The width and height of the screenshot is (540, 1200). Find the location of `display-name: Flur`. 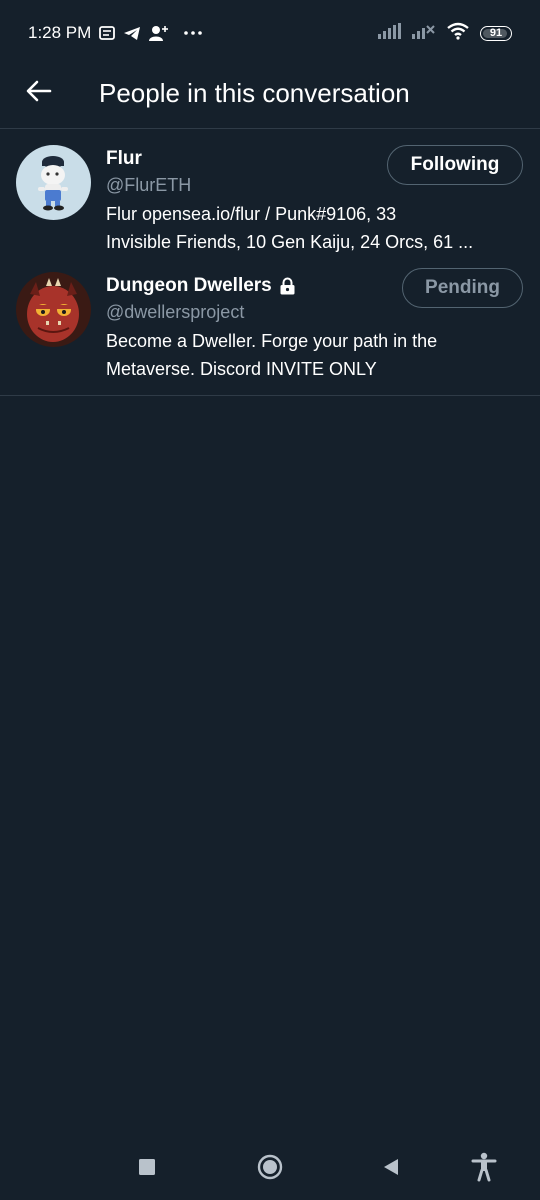

display-name: Flur is located at coordinates (124, 158).